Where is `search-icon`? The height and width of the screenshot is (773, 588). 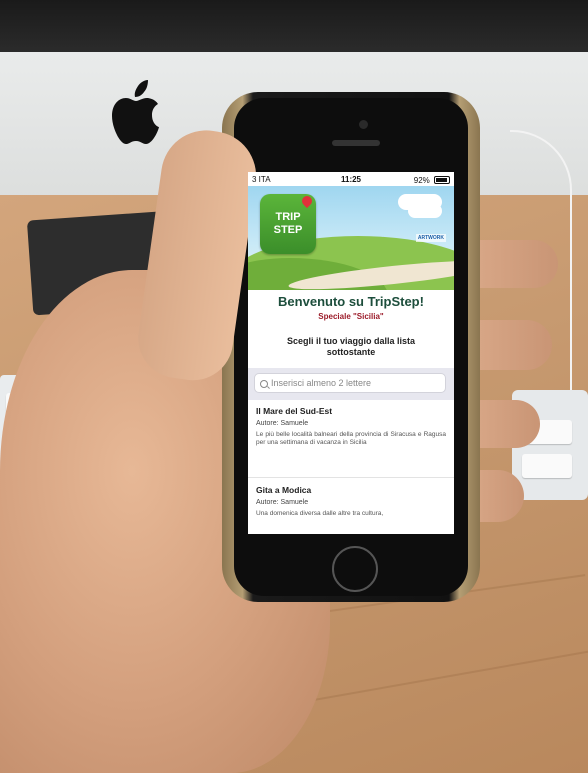
search-icon is located at coordinates (264, 384).